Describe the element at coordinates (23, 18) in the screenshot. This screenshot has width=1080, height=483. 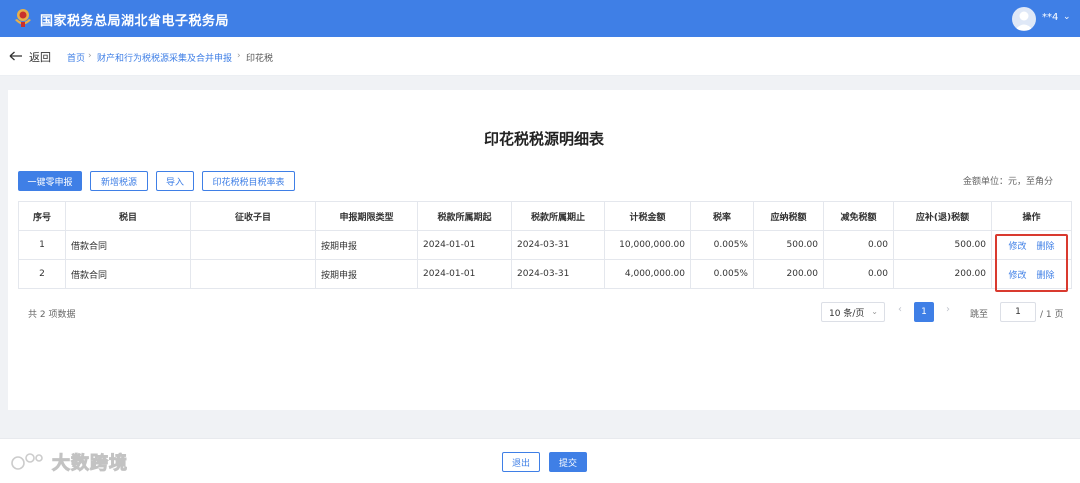
I see `tax-emblem-icon` at that location.